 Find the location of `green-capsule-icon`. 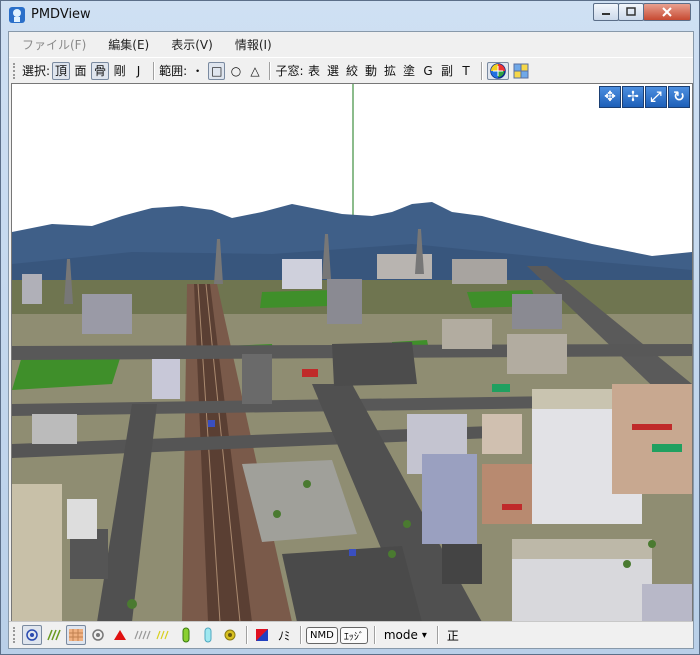

green-capsule-icon is located at coordinates (186, 635).